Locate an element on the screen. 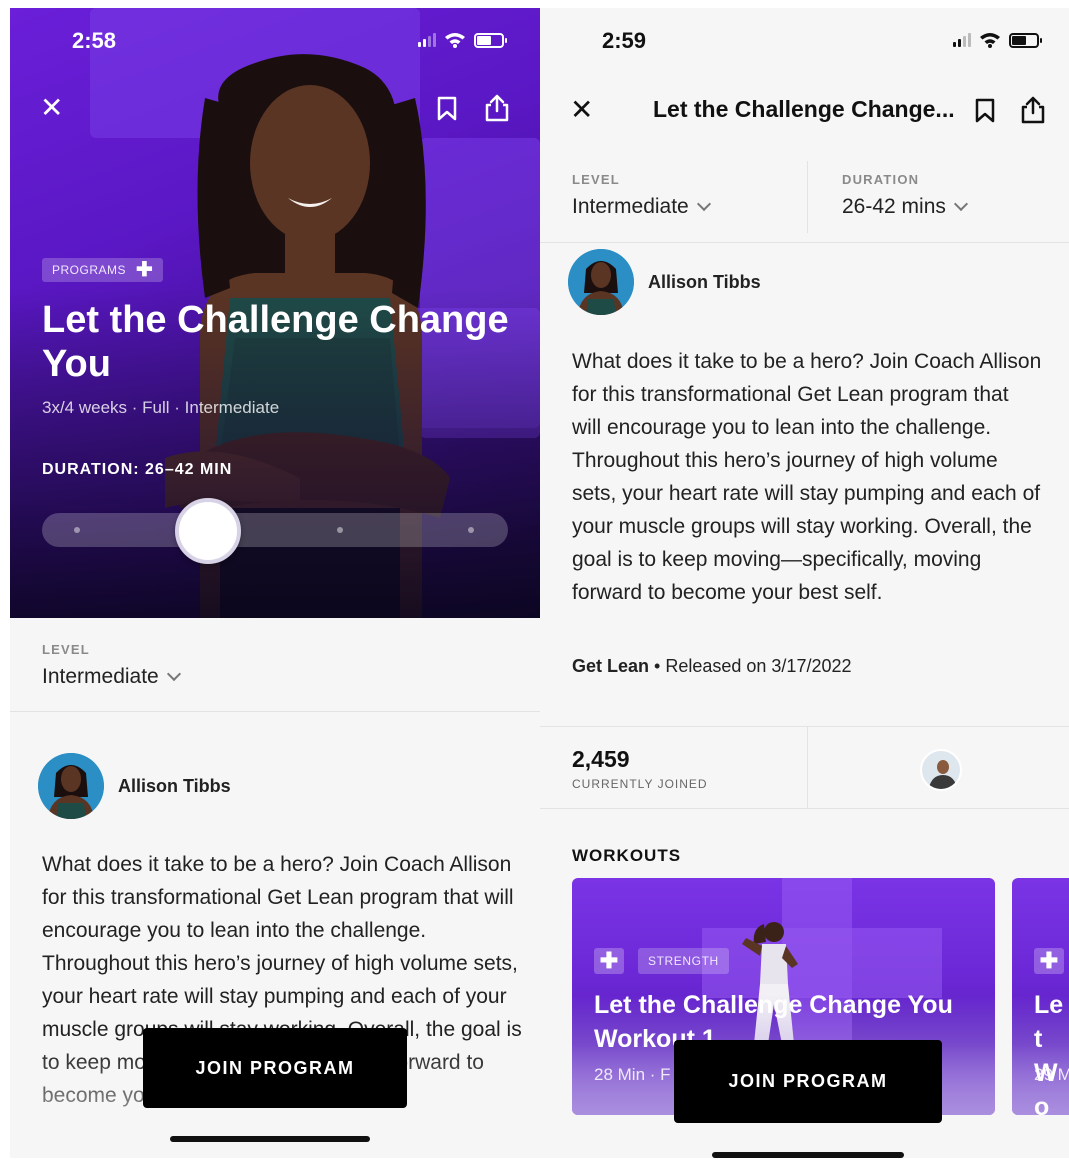 The image size is (1069, 1167). workout-meta: 29 M is located at coordinates (1051, 1074).